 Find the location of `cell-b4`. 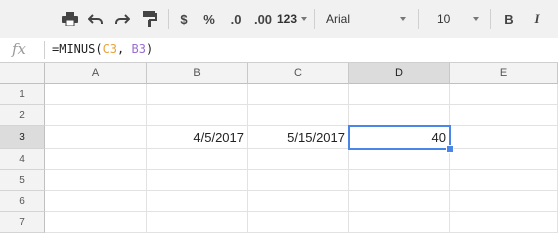

cell-b4 is located at coordinates (197, 159).